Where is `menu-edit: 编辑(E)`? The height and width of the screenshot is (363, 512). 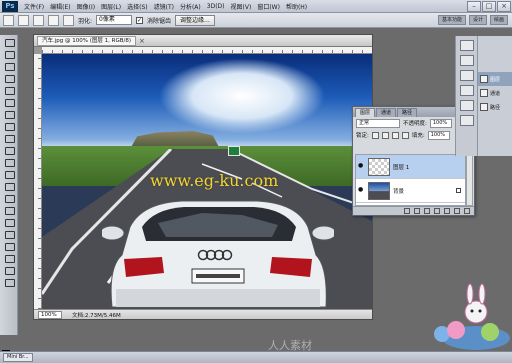 menu-edit: 编辑(E) is located at coordinates (60, 6).